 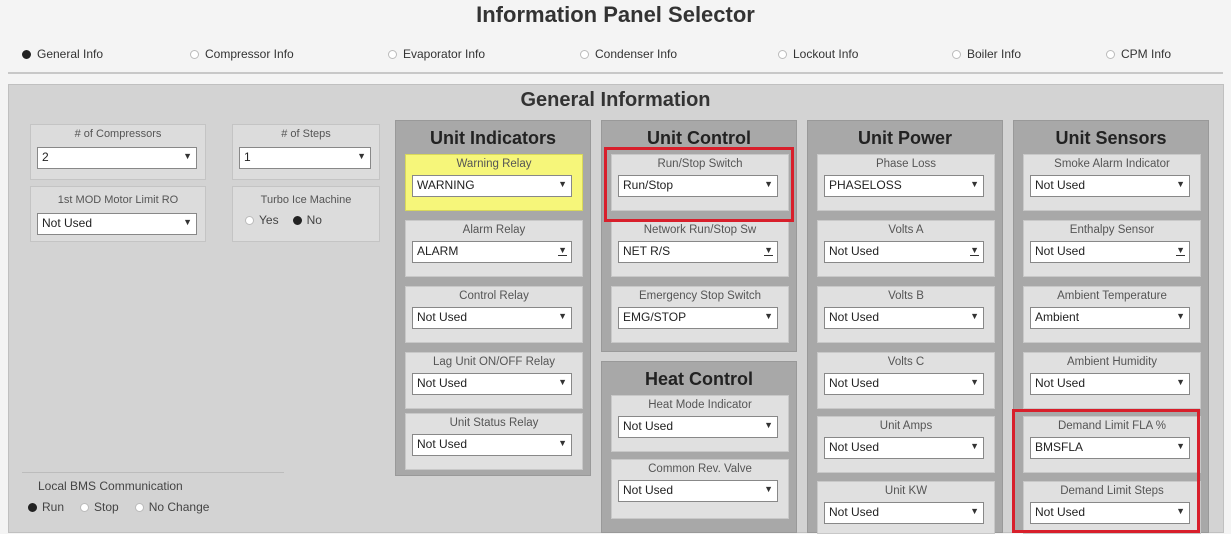 I want to click on alarm-relay-select: ALARM ▼, so click(x=492, y=252).